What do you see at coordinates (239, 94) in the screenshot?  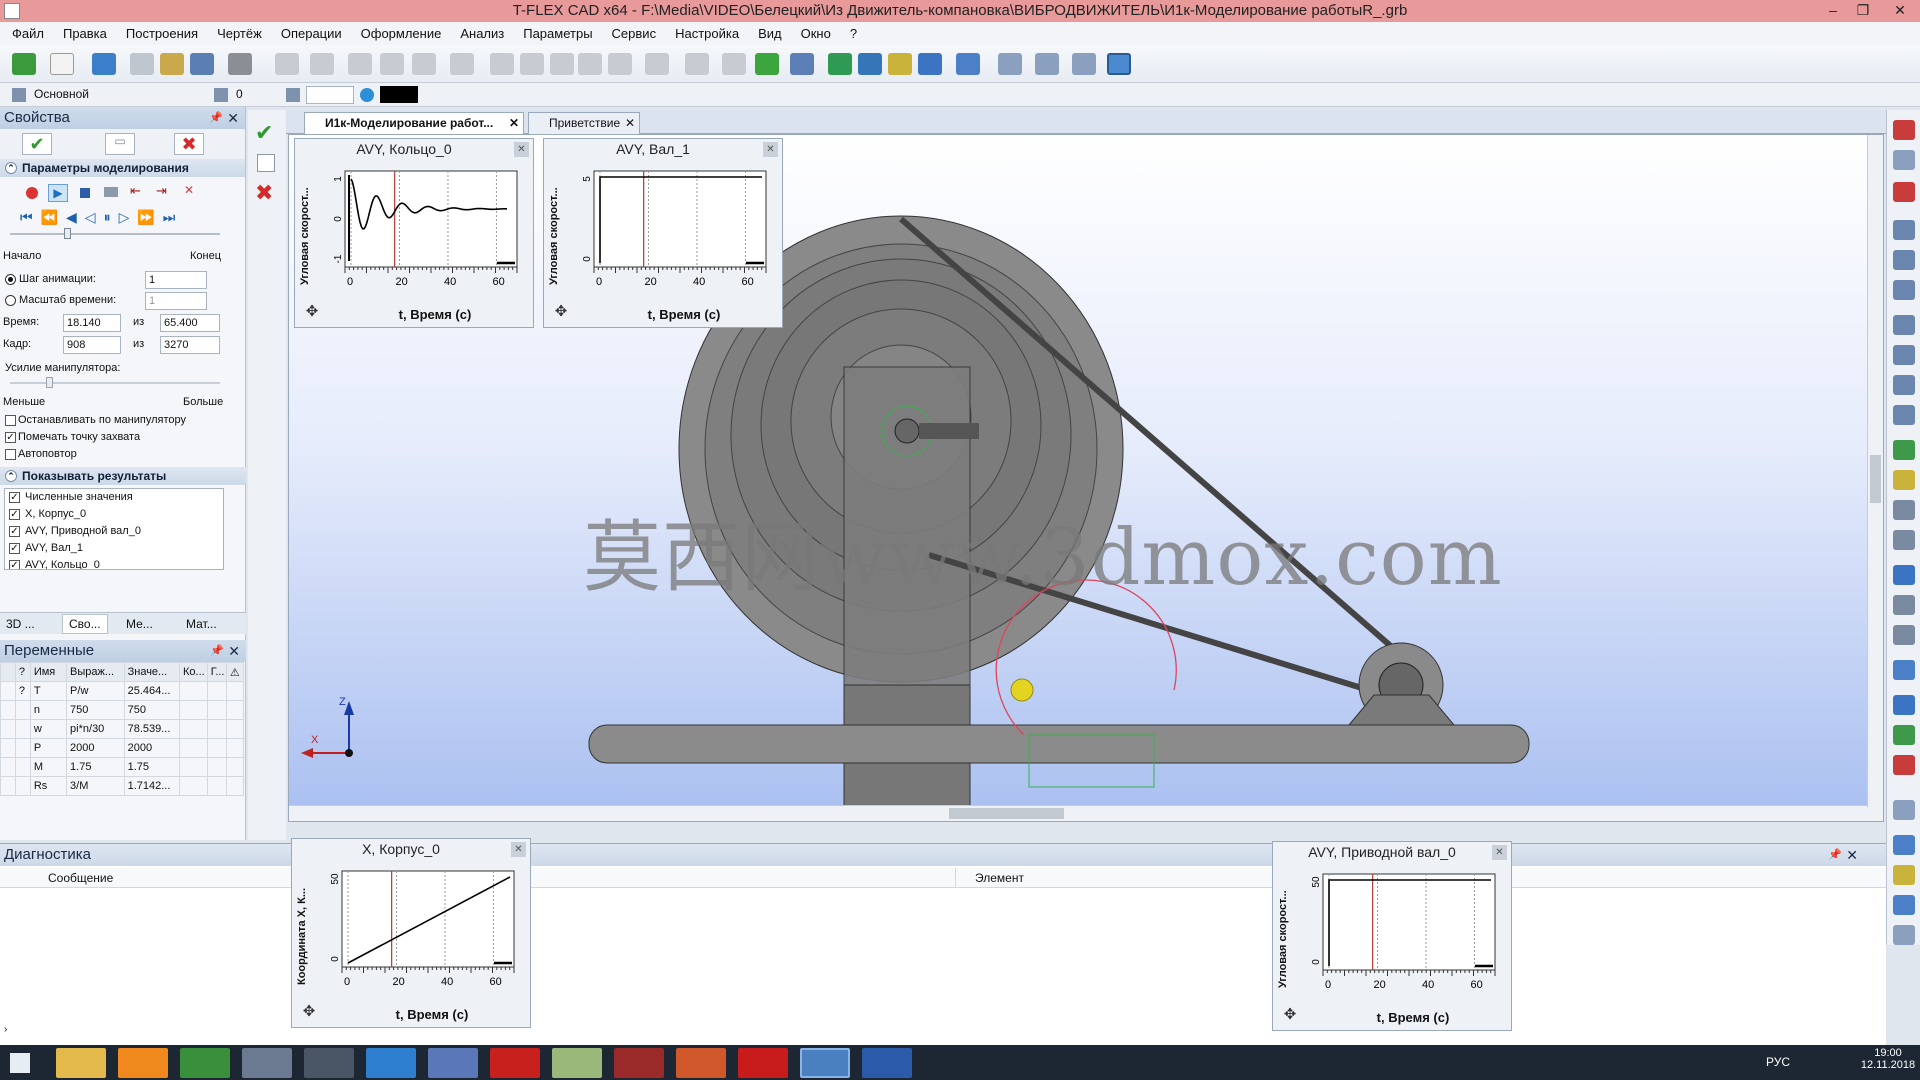 I see `level-value: 0` at bounding box center [239, 94].